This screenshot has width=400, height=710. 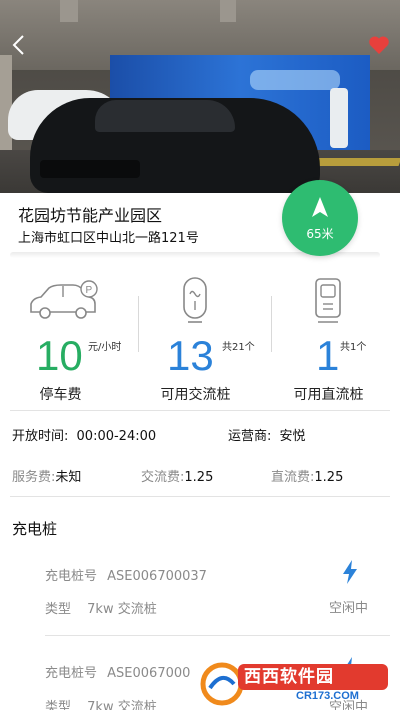 I want to click on ac-available-value: 13, so click(x=190, y=355).